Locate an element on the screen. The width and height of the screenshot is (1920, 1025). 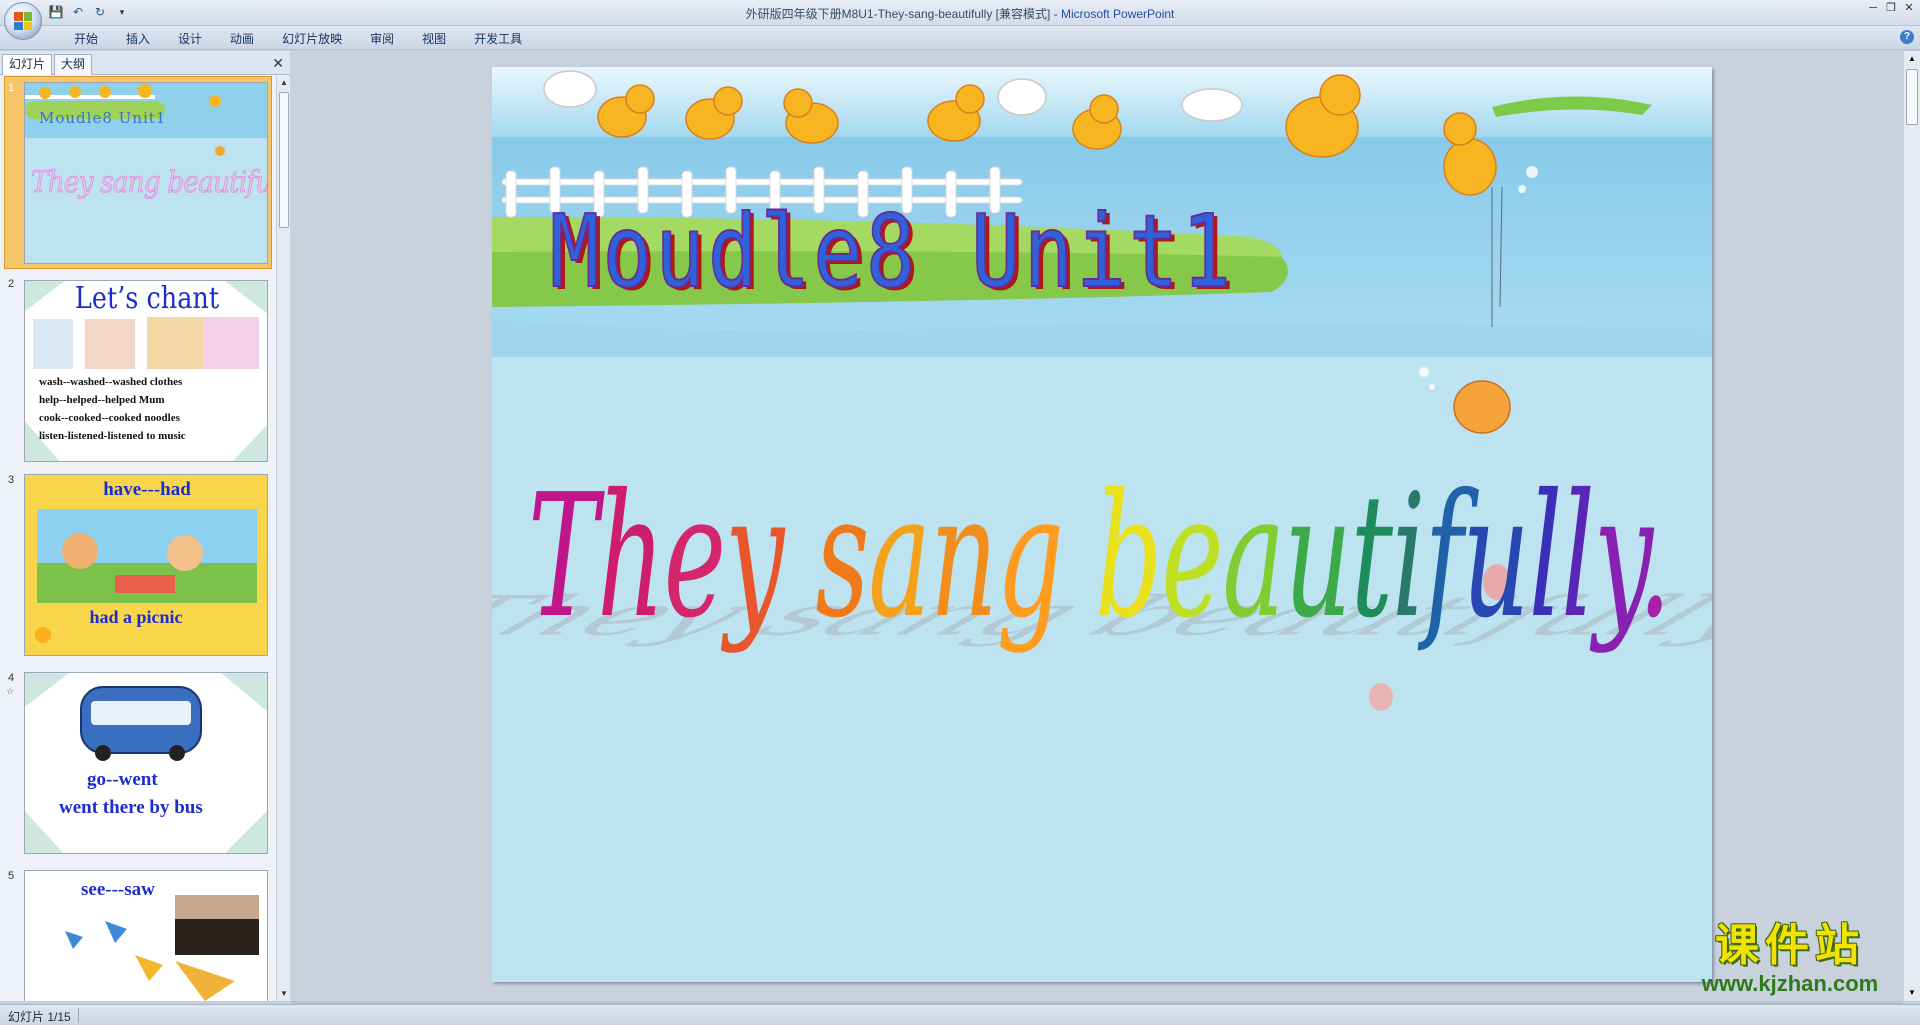
watermark-logo: 课件站 www.kjzhan.com is located at coordinates (1790, 958).